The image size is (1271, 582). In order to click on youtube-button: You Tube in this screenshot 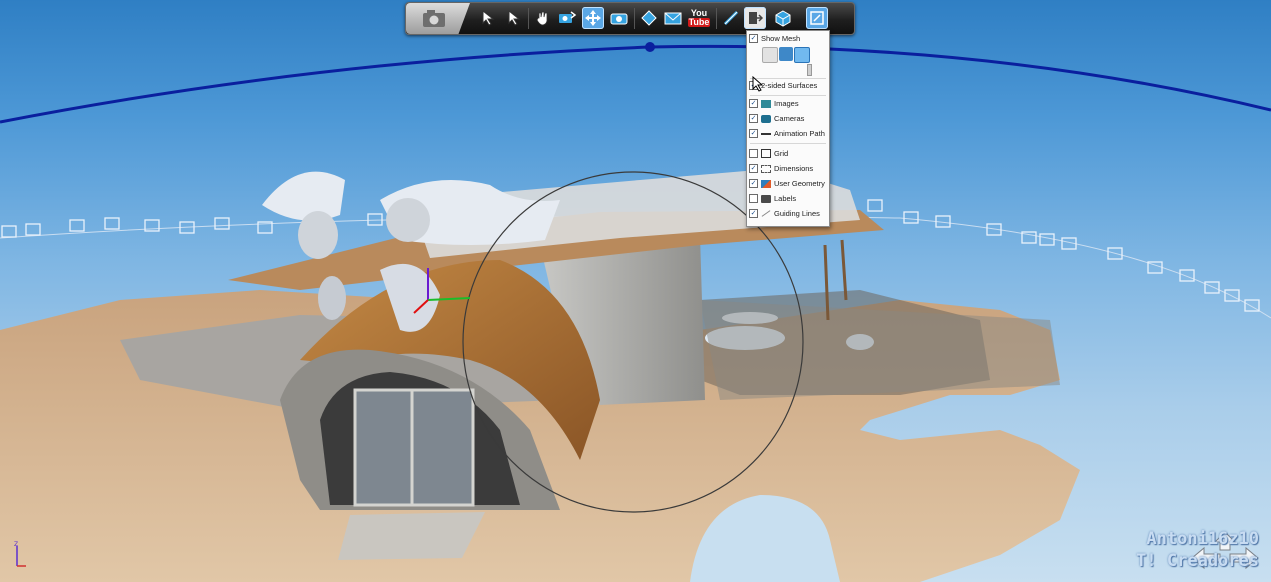, I will do `click(699, 18)`.